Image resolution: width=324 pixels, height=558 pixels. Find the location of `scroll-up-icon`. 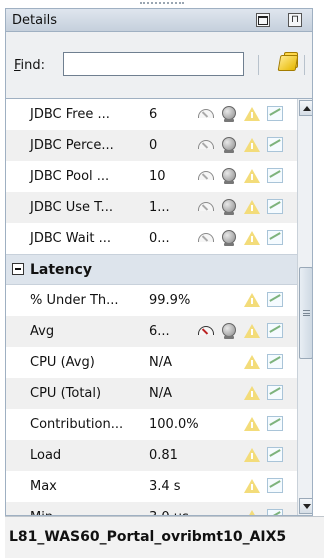

scroll-up-icon is located at coordinates (305, 108).